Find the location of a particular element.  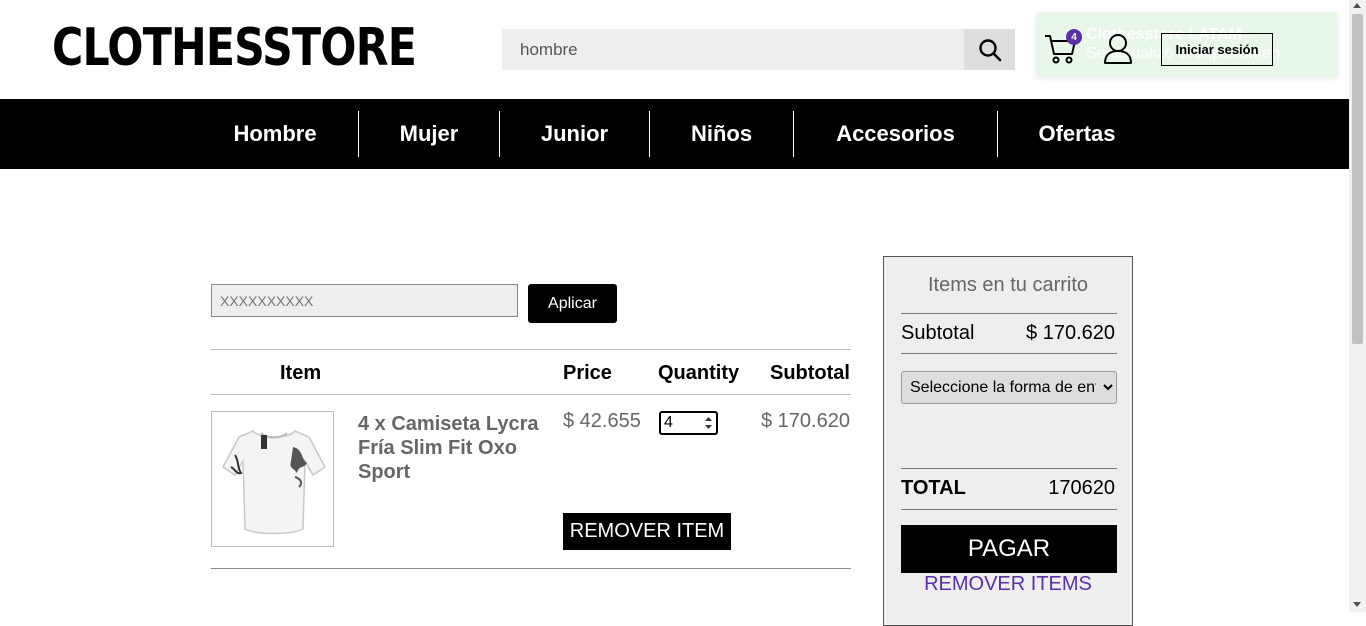

search-icon is located at coordinates (989, 49).